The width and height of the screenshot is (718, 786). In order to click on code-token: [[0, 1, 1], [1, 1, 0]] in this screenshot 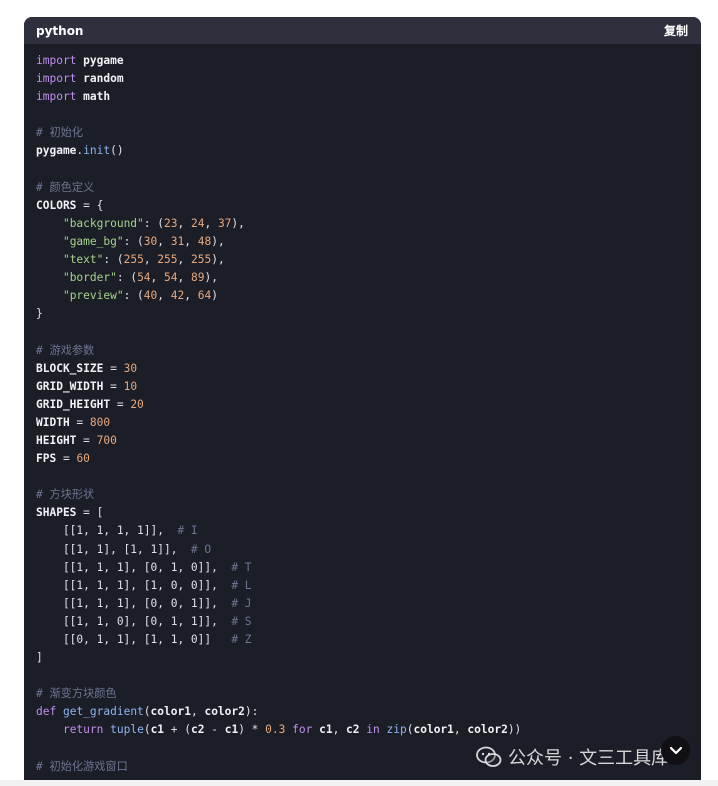, I will do `click(134, 639)`.